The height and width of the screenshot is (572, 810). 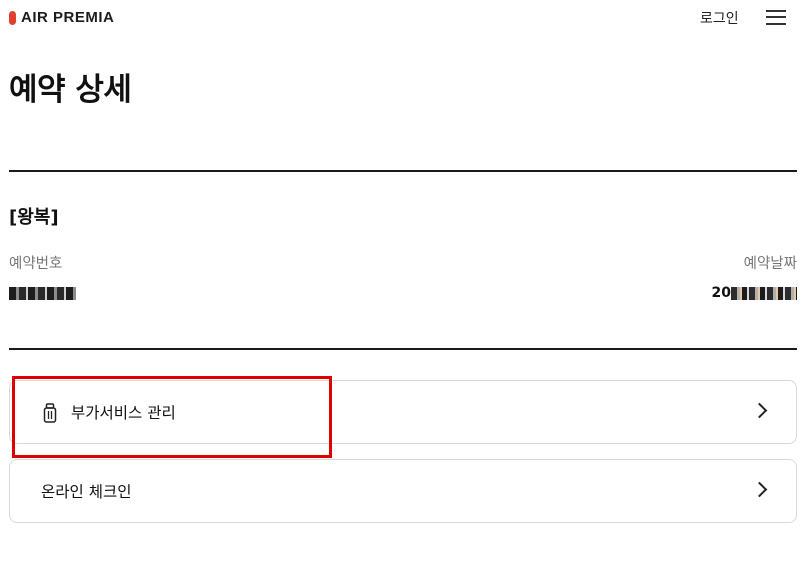 I want to click on reservation-date-label: 예약날짜, so click(x=770, y=264).